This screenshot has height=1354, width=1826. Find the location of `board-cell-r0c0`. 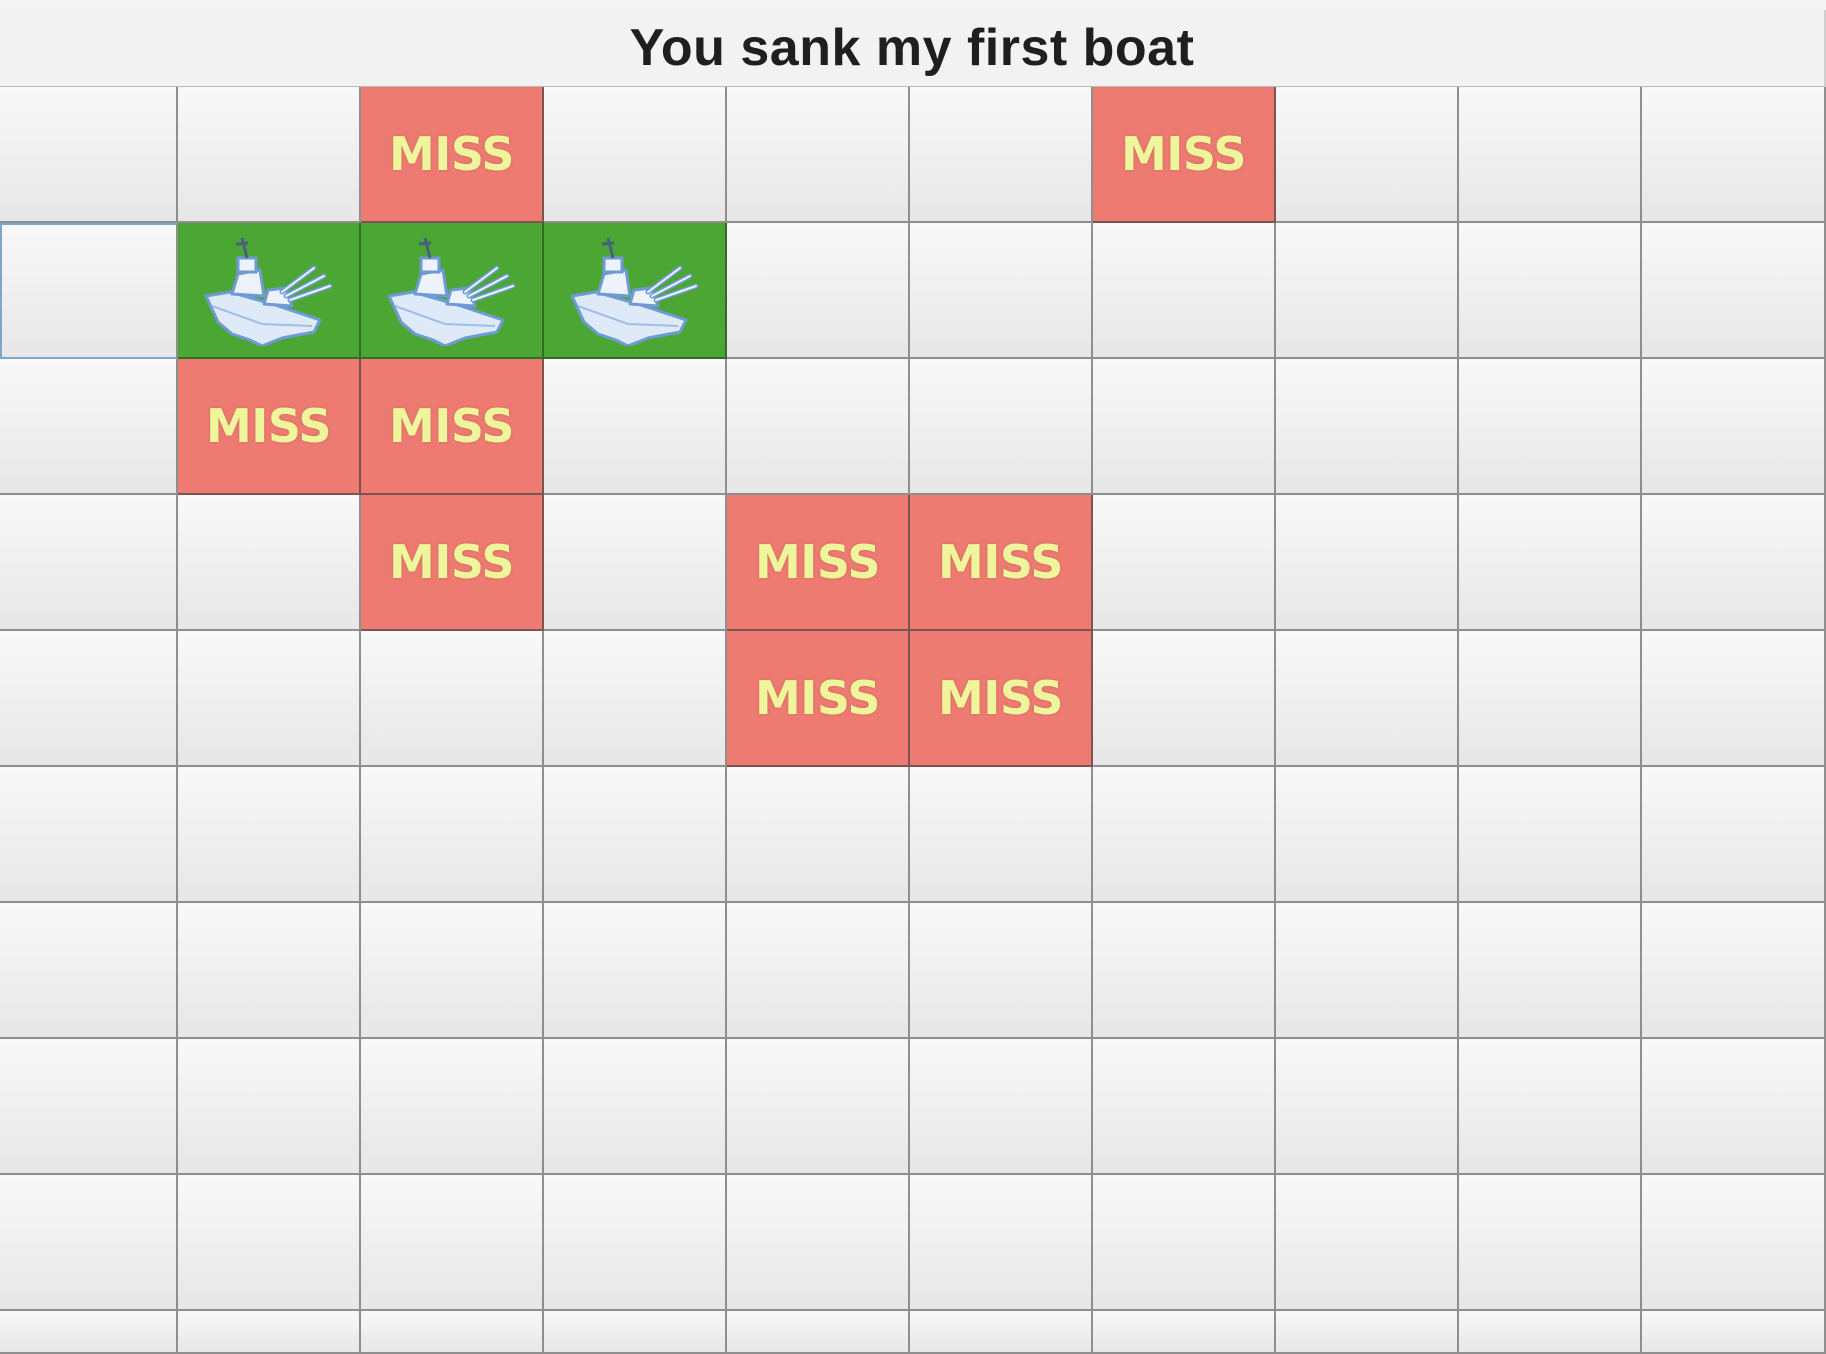

board-cell-r0c0 is located at coordinates (89, 155).